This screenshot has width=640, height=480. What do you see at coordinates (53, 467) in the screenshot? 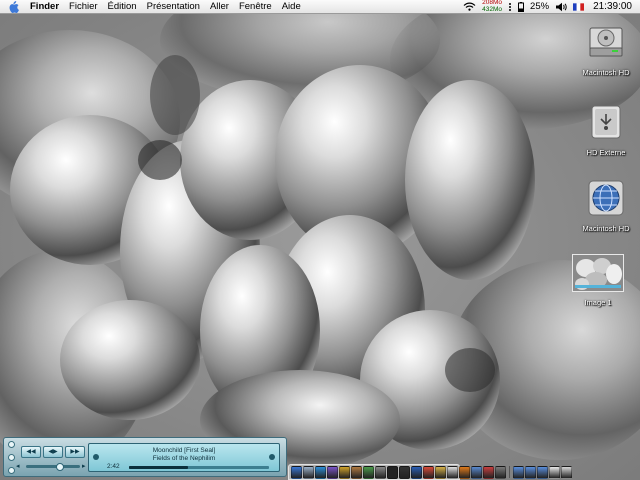
I see `volume-slider` at bounding box center [53, 467].